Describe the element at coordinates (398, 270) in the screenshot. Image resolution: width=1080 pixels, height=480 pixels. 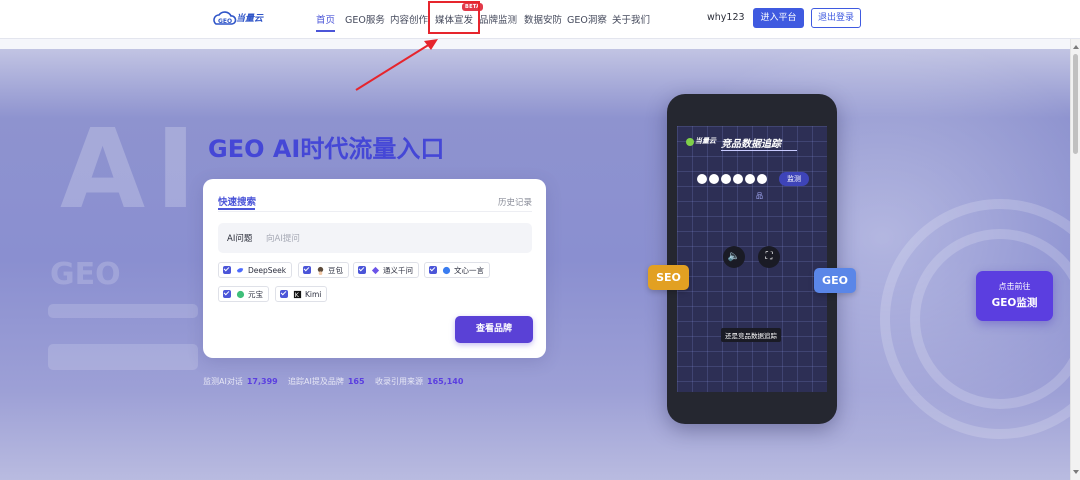
I see `platform-label: 通义千问` at that location.